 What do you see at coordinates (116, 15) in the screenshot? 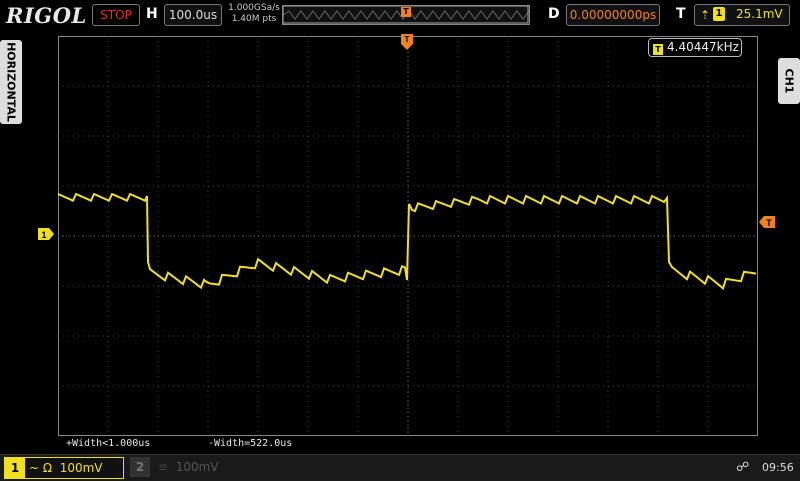
I see `run-stop-status: STOP` at bounding box center [116, 15].